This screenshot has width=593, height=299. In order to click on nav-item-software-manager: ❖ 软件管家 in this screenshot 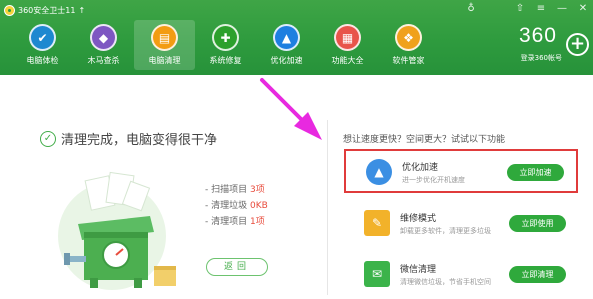, I will do `click(408, 45)`.